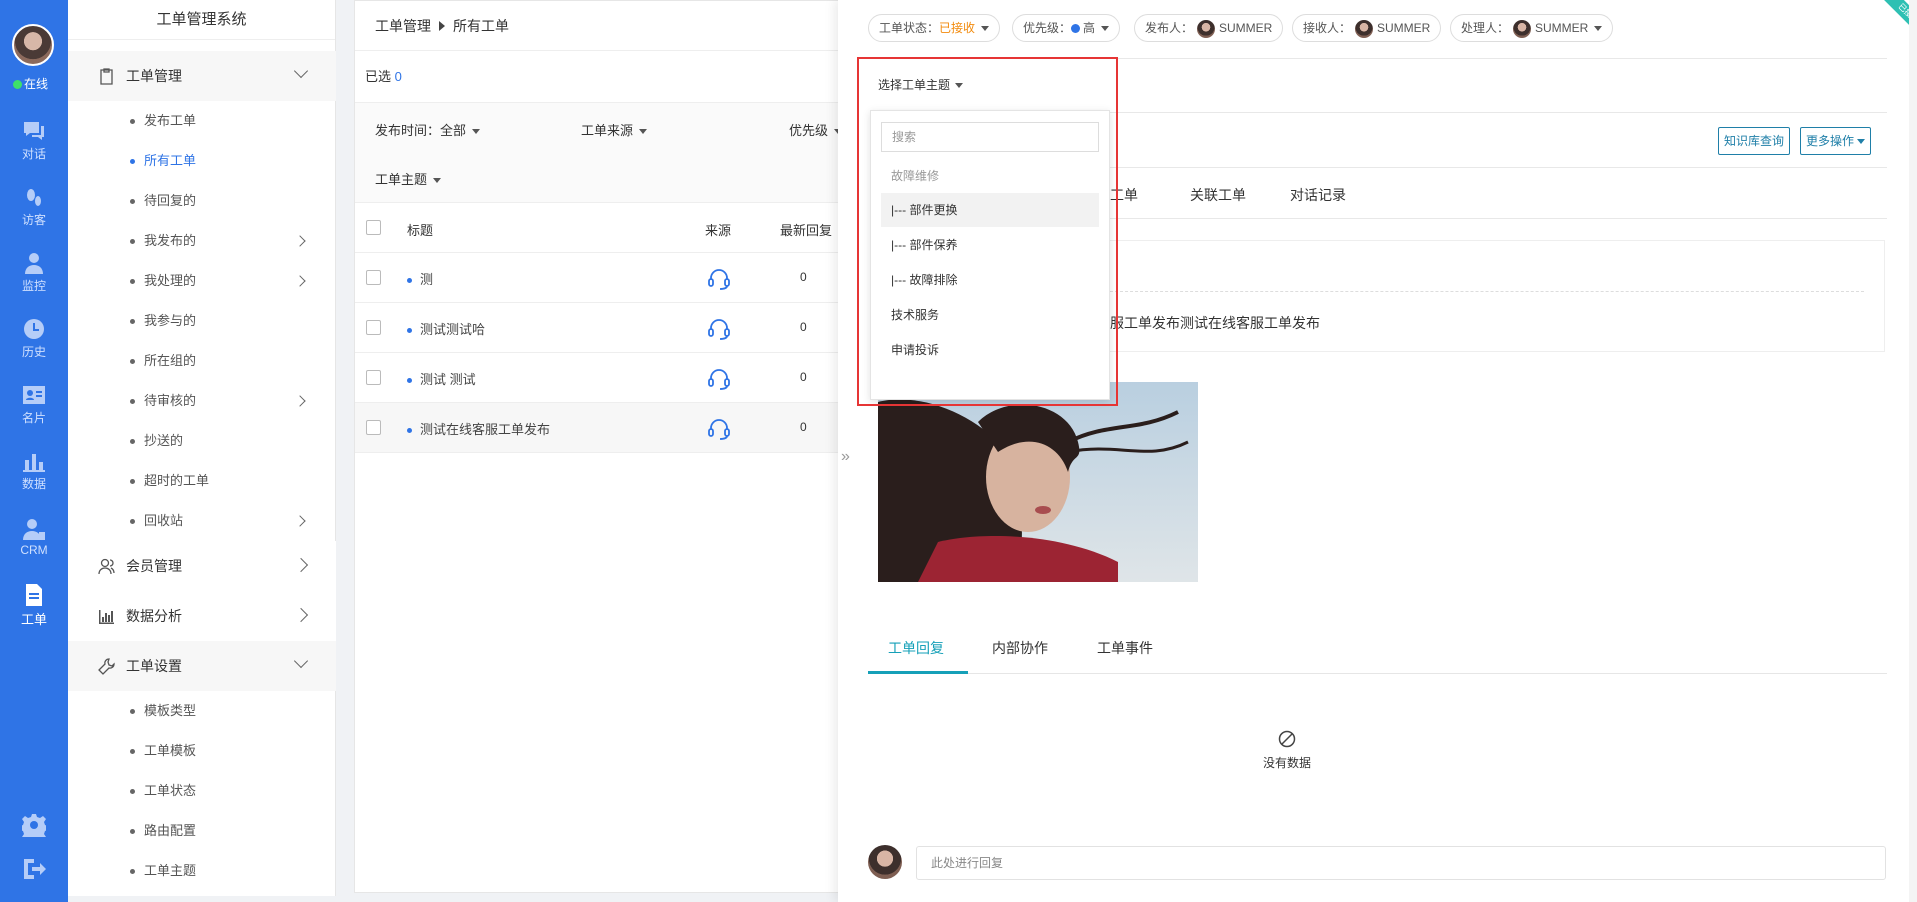  I want to click on row-latest-reply: 0, so click(803, 377).